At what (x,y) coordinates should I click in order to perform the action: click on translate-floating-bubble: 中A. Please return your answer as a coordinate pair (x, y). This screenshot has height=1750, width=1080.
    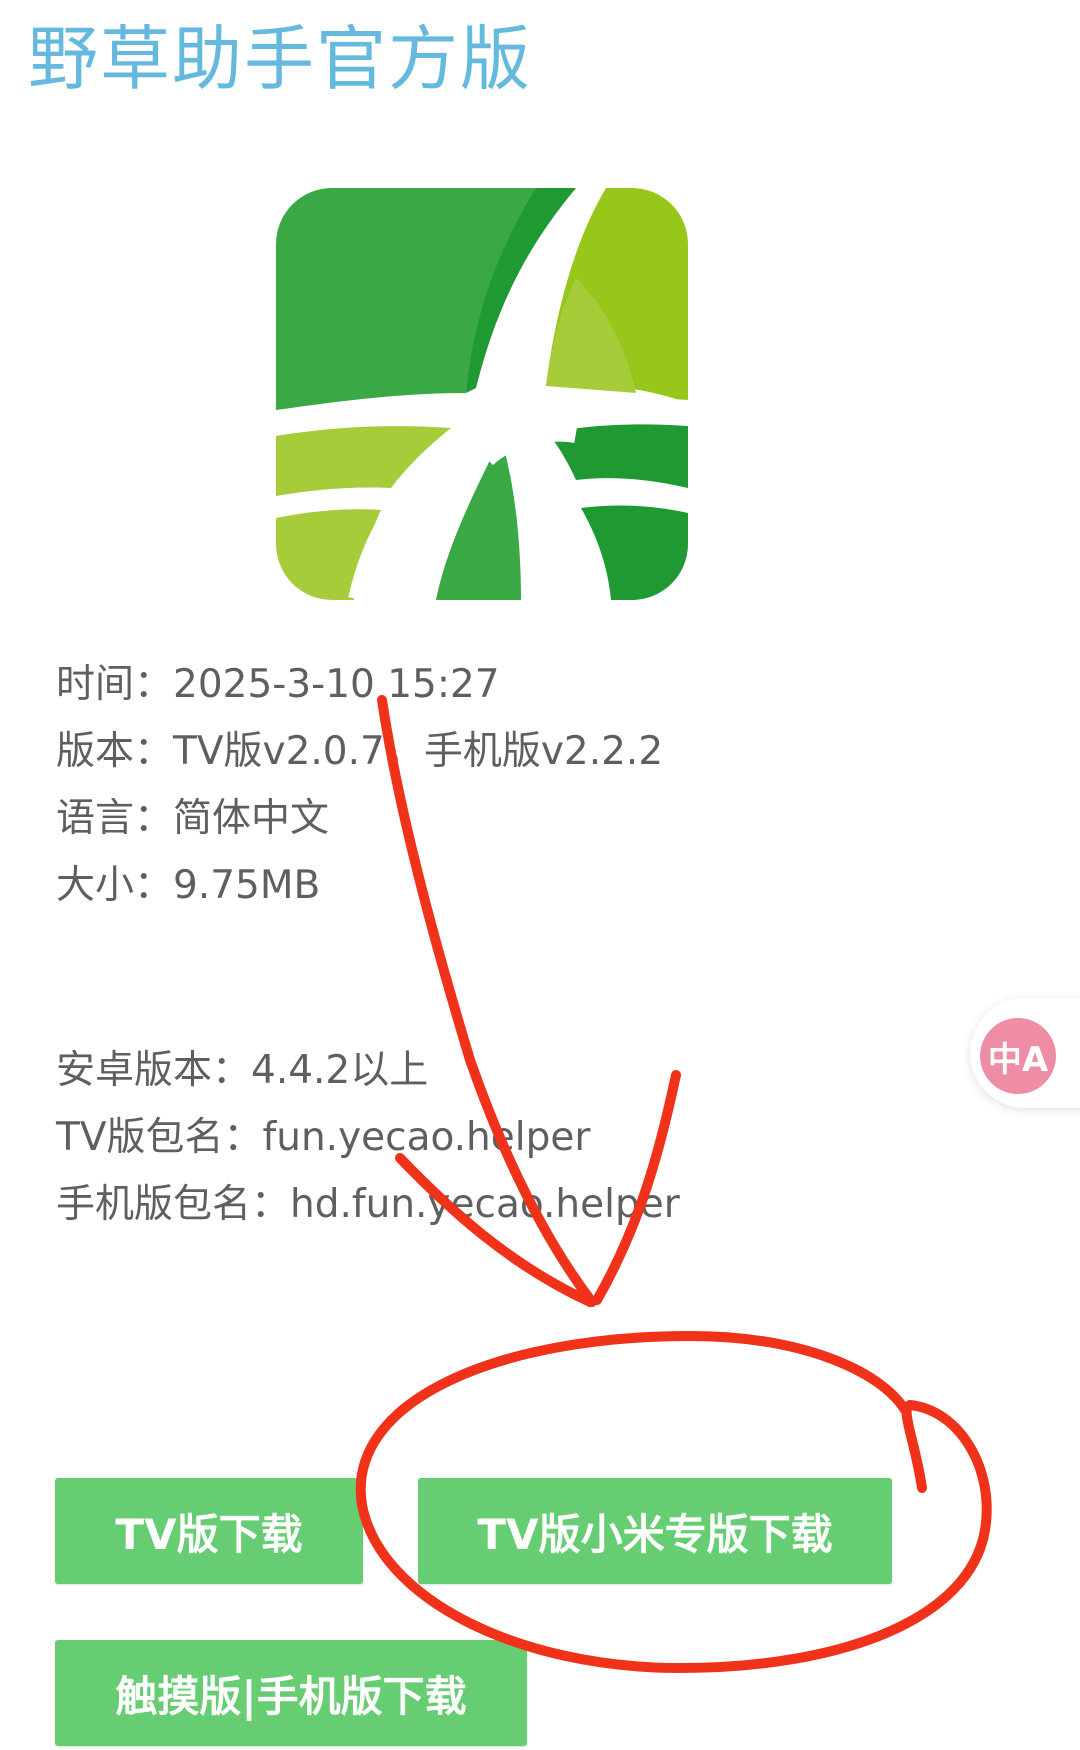
    Looking at the image, I should click on (1025, 1053).